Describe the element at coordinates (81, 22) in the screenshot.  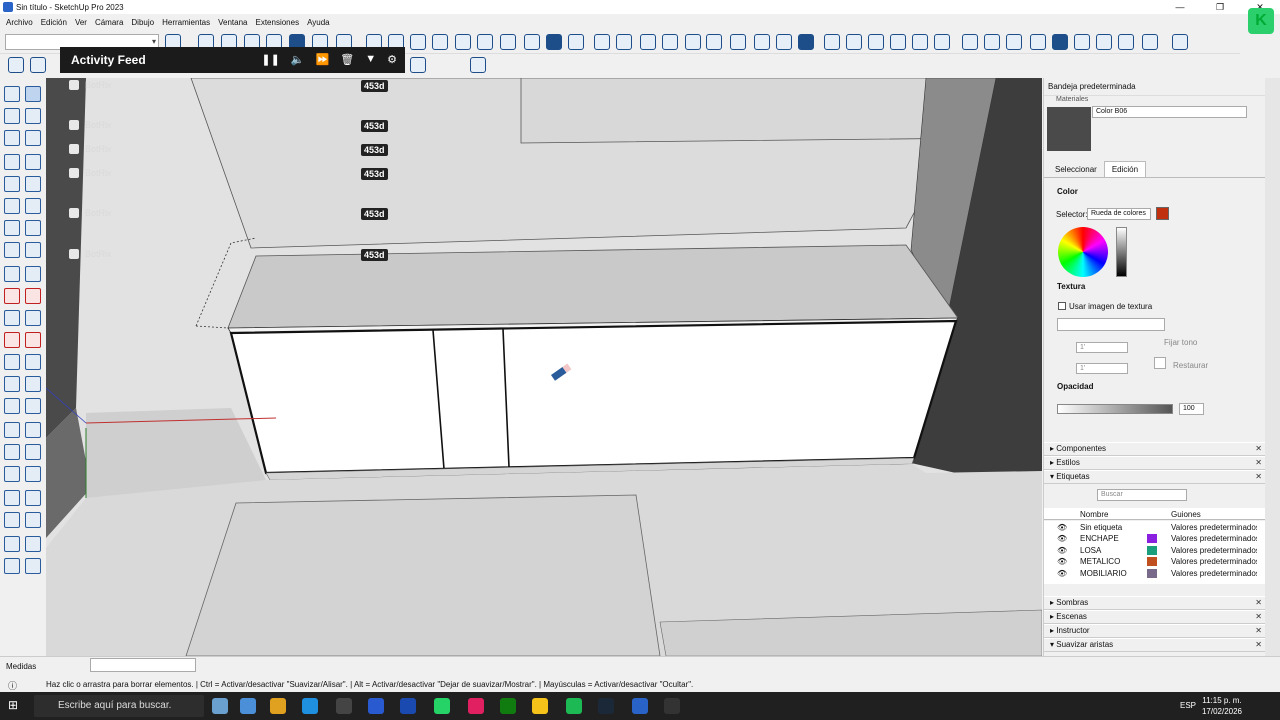
I see `menu-ver: Ver` at that location.